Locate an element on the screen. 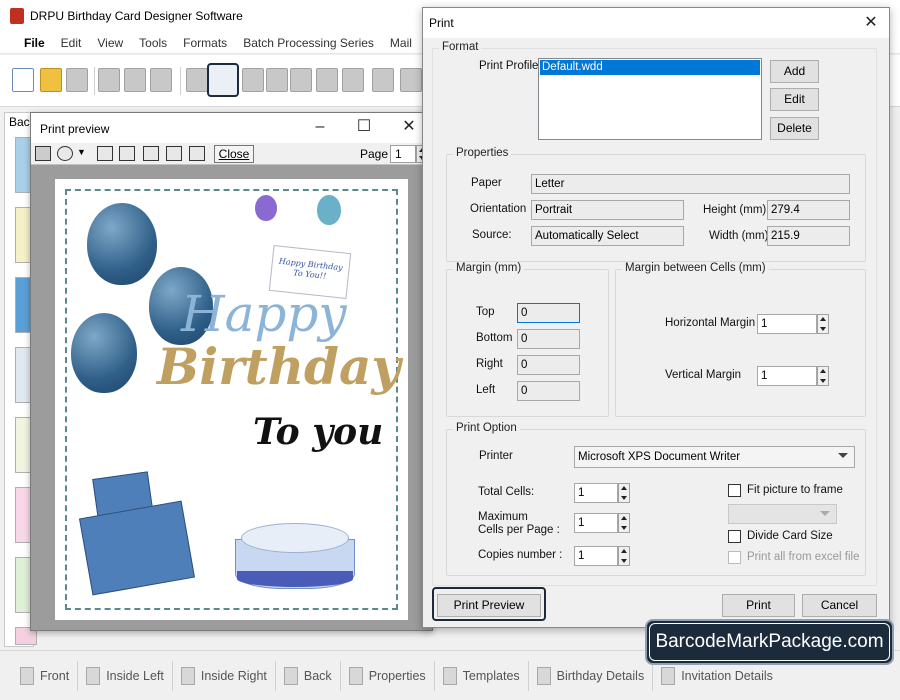 The image size is (900, 700). cake-top is located at coordinates (295, 538).